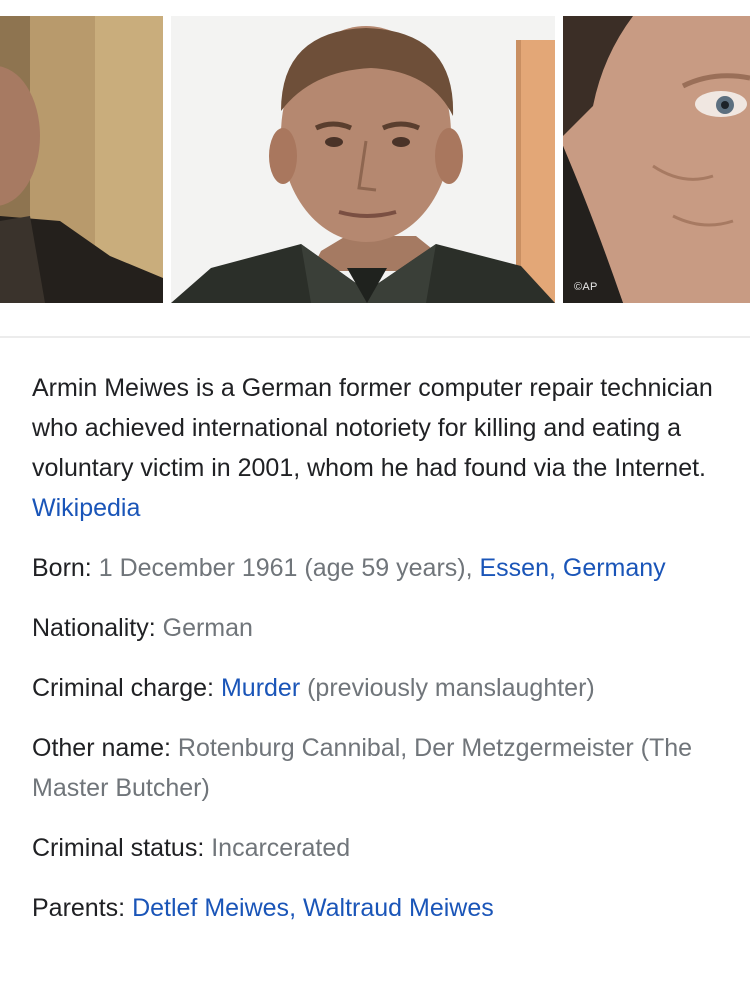  Describe the element at coordinates (382, 628) in the screenshot. I see `fact-nationality: Nationality: German` at that location.